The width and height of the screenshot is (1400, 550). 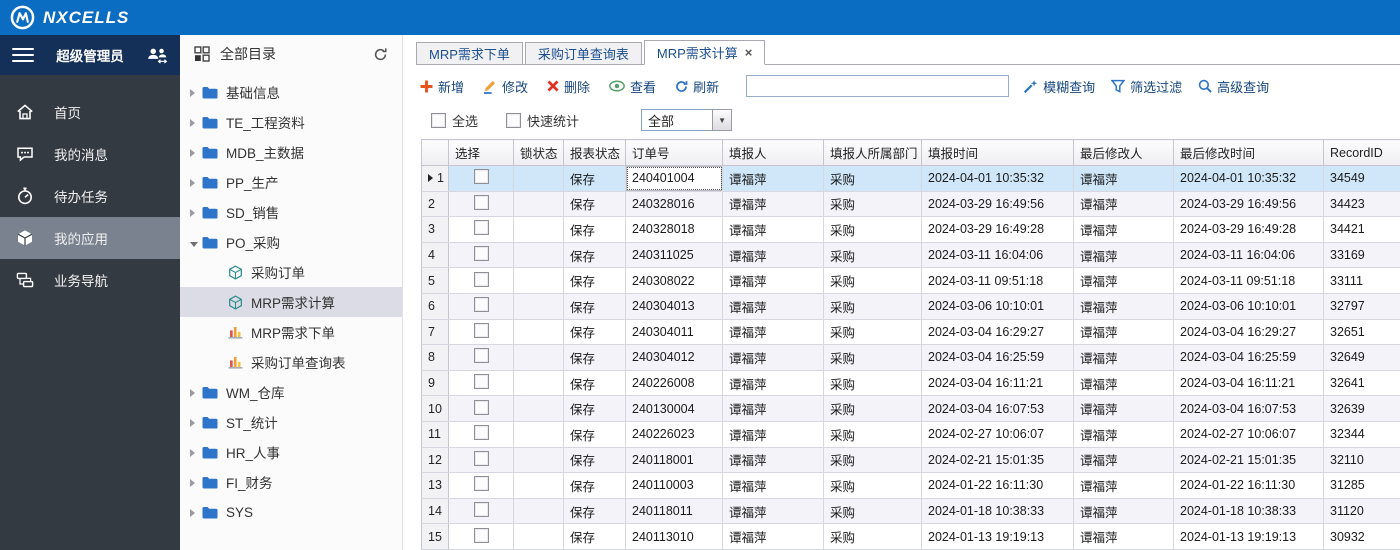 What do you see at coordinates (697, 86) in the screenshot?
I see `refresh-button: 刷新` at bounding box center [697, 86].